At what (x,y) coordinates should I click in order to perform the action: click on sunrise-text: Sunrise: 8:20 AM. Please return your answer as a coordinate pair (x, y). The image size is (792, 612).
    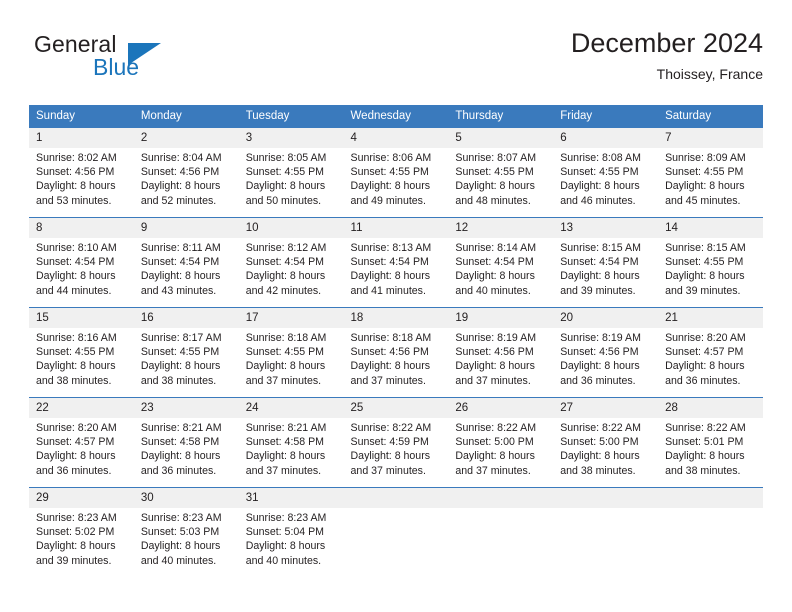
    Looking at the image, I should click on (705, 338).